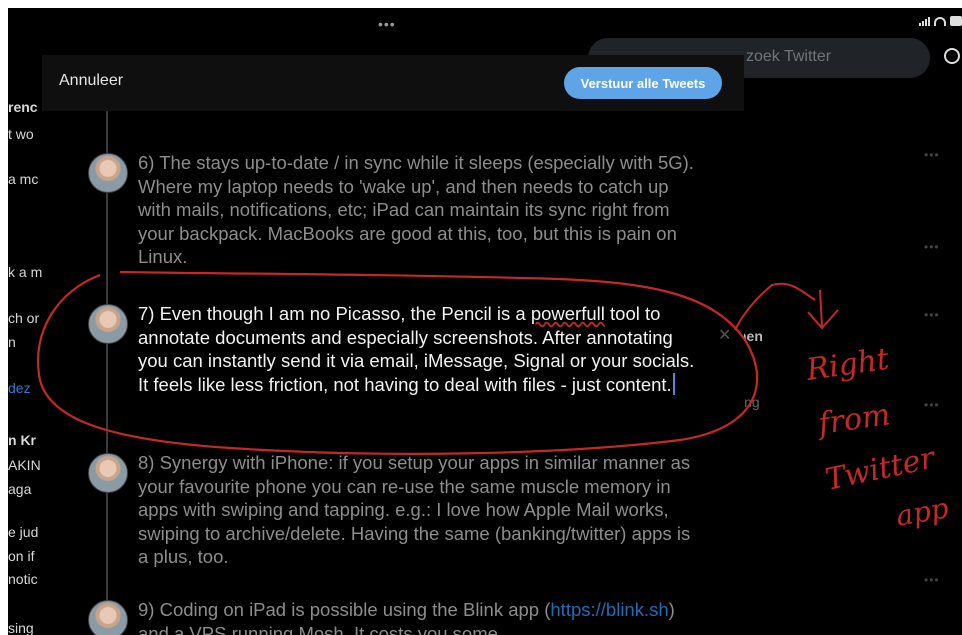 The width and height of the screenshot is (962, 635). I want to click on arrow-line, so click(775, 306).